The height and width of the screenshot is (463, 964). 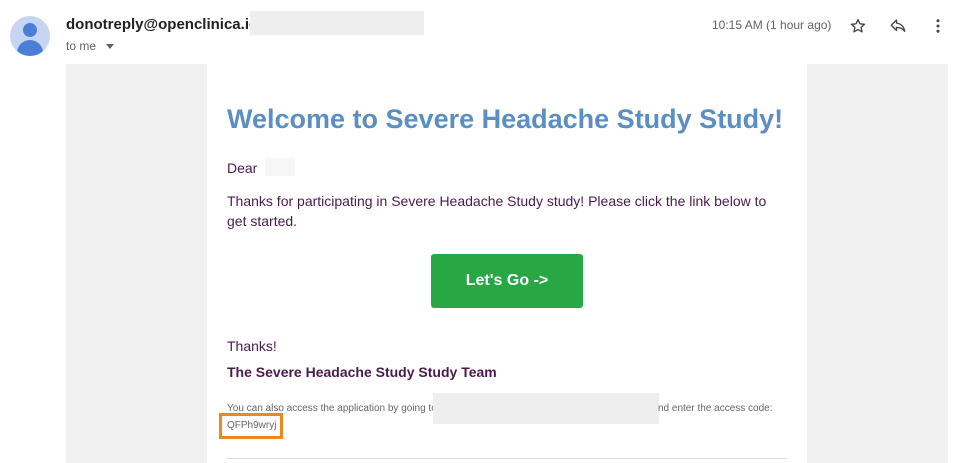 I want to click on redacted-access-url, so click(x=546, y=408).